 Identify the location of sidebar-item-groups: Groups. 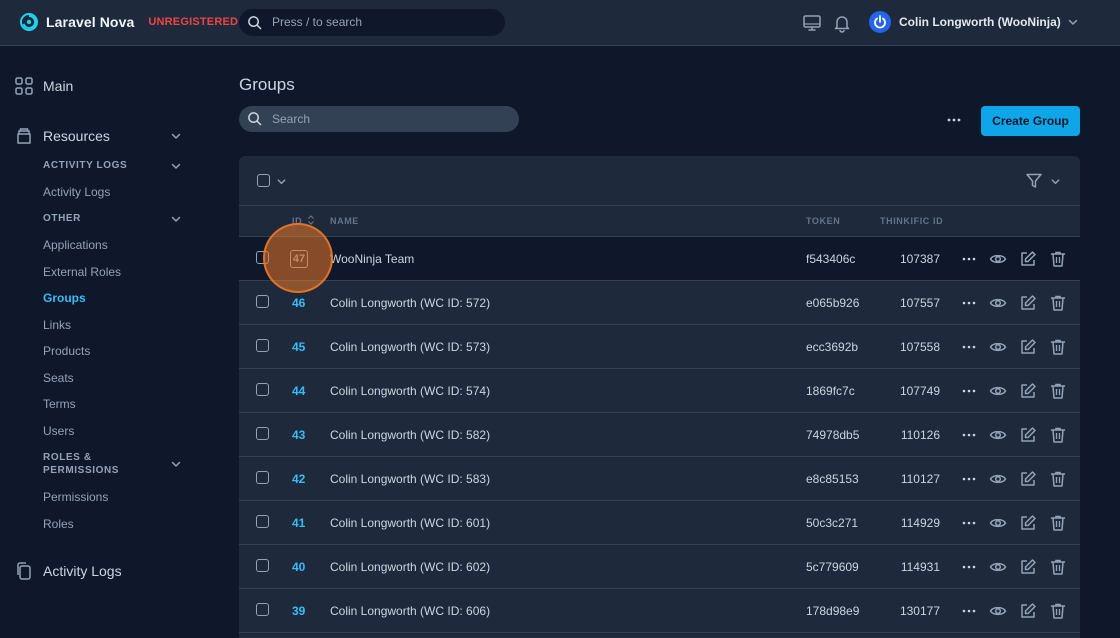
(64, 298).